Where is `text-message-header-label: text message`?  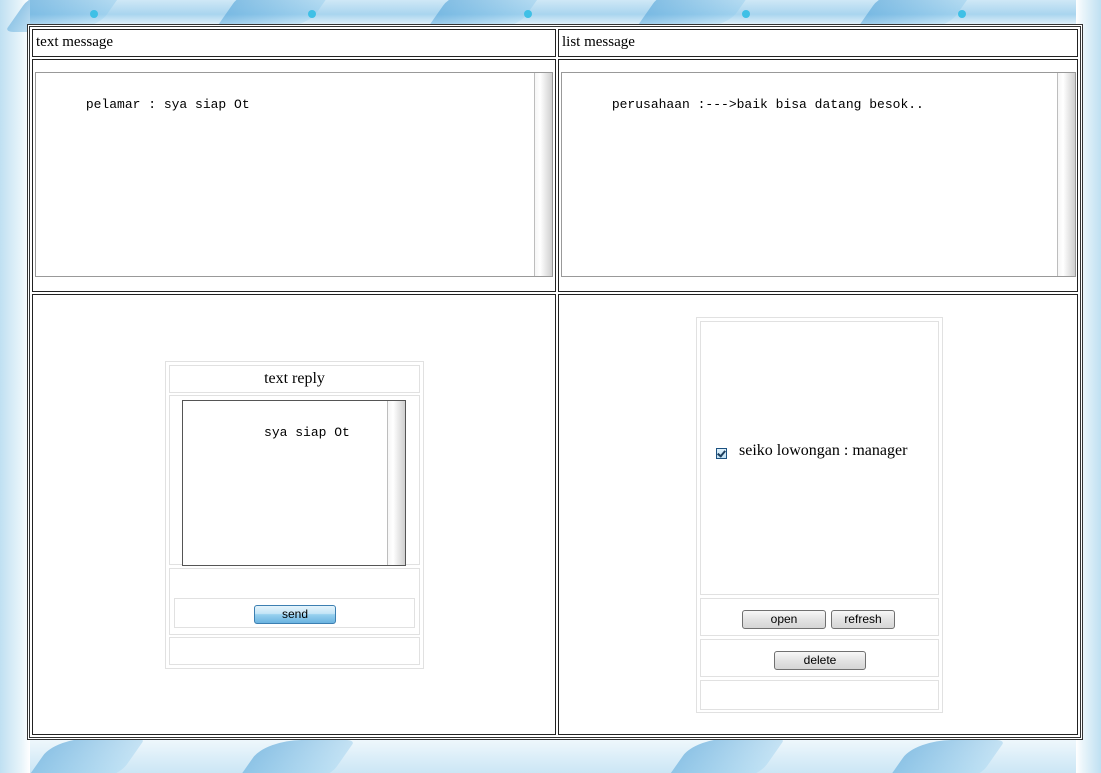
text-message-header-label: text message is located at coordinates (75, 42).